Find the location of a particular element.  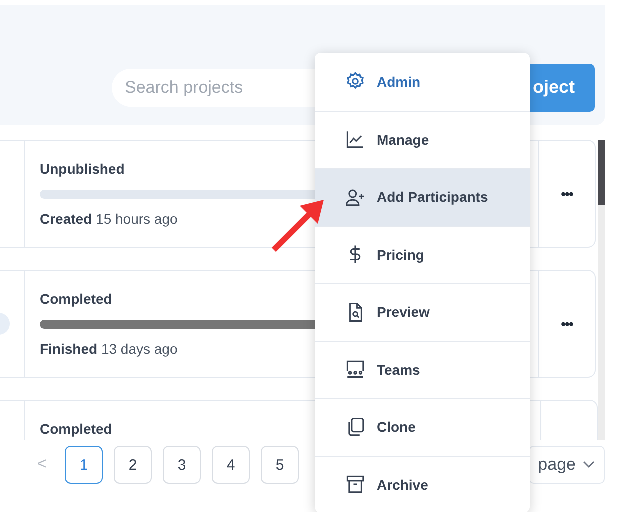

menu-item: Teams is located at coordinates (422, 369).